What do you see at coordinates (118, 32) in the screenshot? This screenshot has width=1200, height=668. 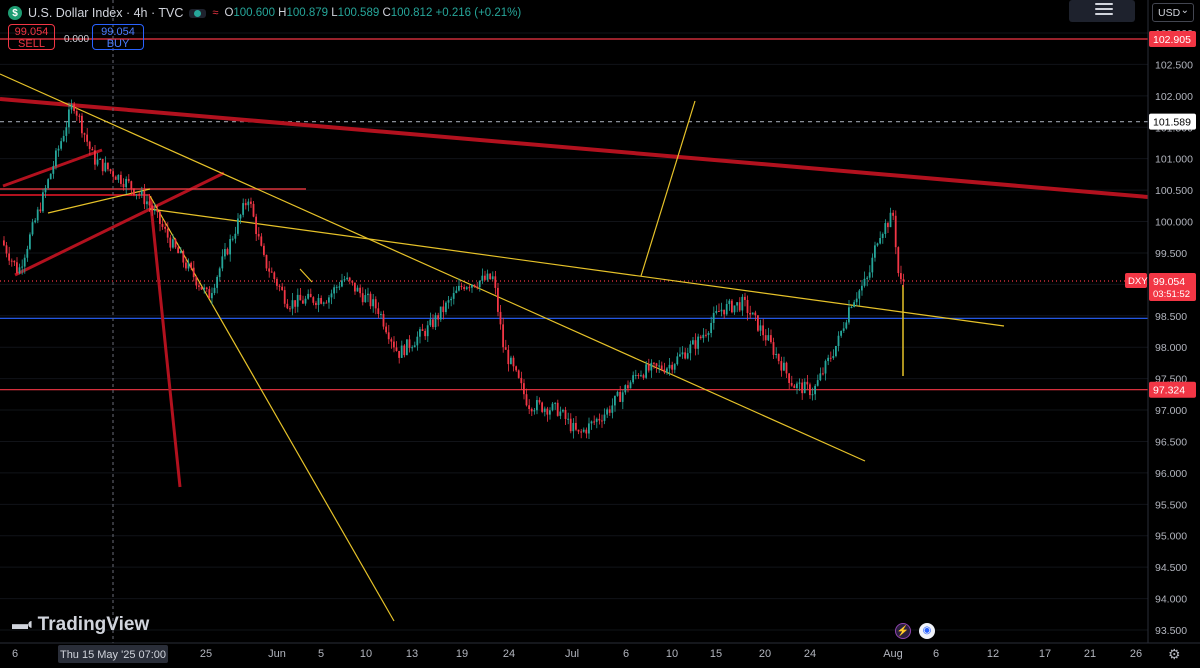 I see `buy-price: 99.054` at bounding box center [118, 32].